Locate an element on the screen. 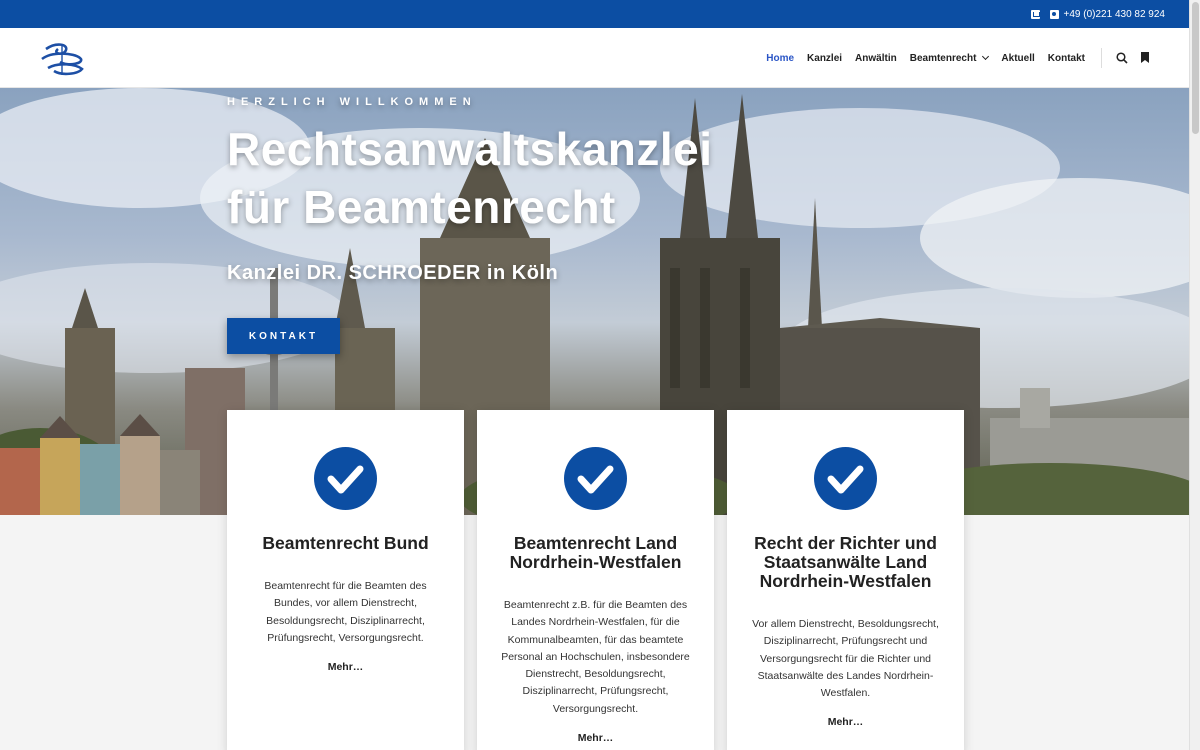  kanzlei-logo is located at coordinates (64, 59).